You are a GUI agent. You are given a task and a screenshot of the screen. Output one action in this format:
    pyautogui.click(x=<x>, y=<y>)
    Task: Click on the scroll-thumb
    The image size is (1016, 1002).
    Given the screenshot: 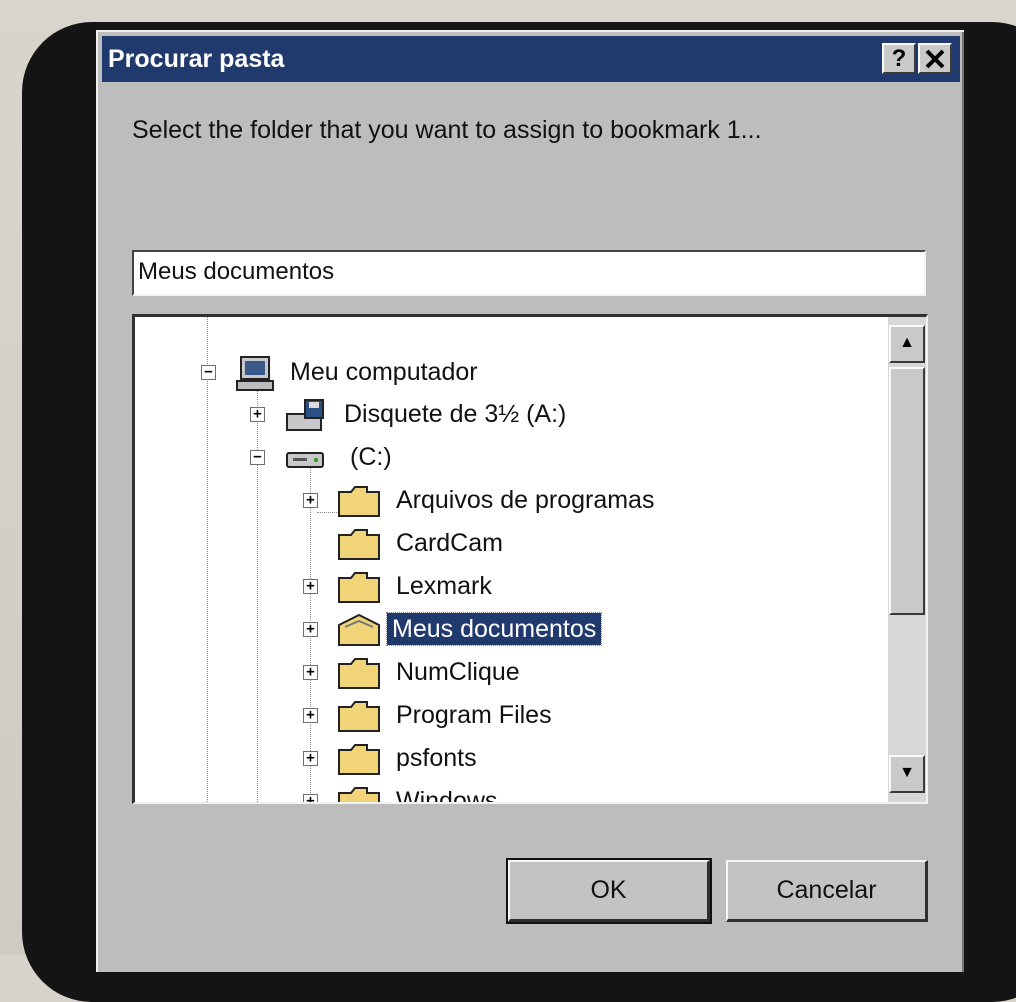 What is the action you would take?
    pyautogui.click(x=907, y=491)
    